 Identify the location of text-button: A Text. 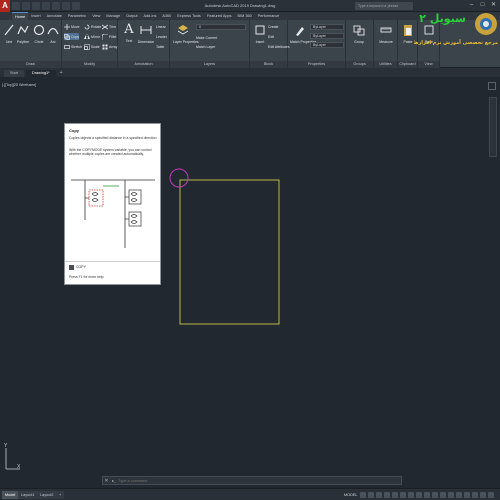
(129, 38).